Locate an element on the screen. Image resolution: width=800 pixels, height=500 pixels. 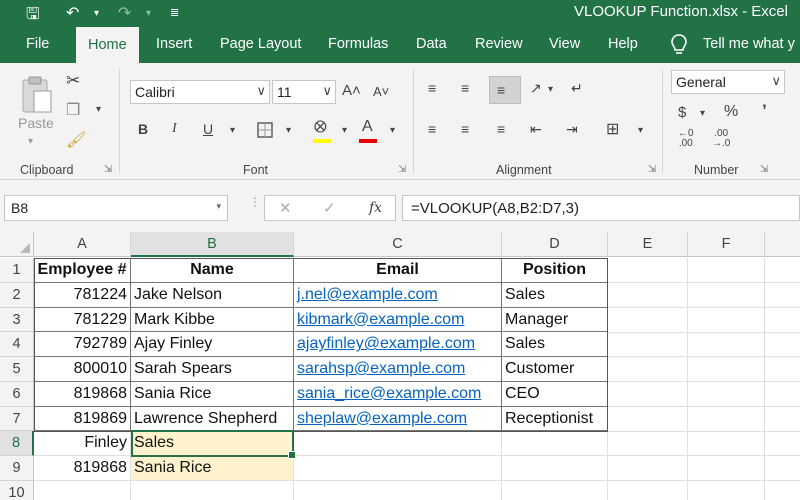
italic-button: I is located at coordinates (174, 129).